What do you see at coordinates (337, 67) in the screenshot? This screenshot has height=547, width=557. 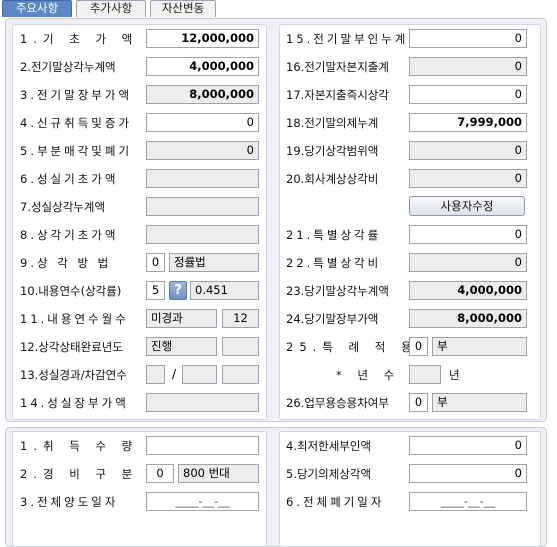 I see `label-prior-capex: 16.전기말자본지출계` at bounding box center [337, 67].